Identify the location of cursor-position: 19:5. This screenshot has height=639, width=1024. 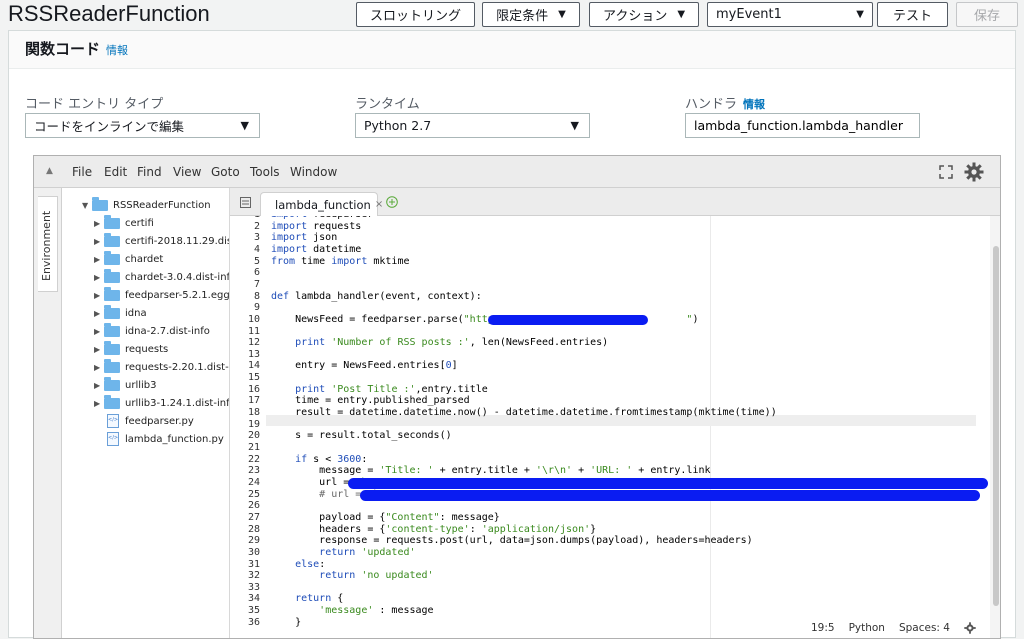
(822, 628).